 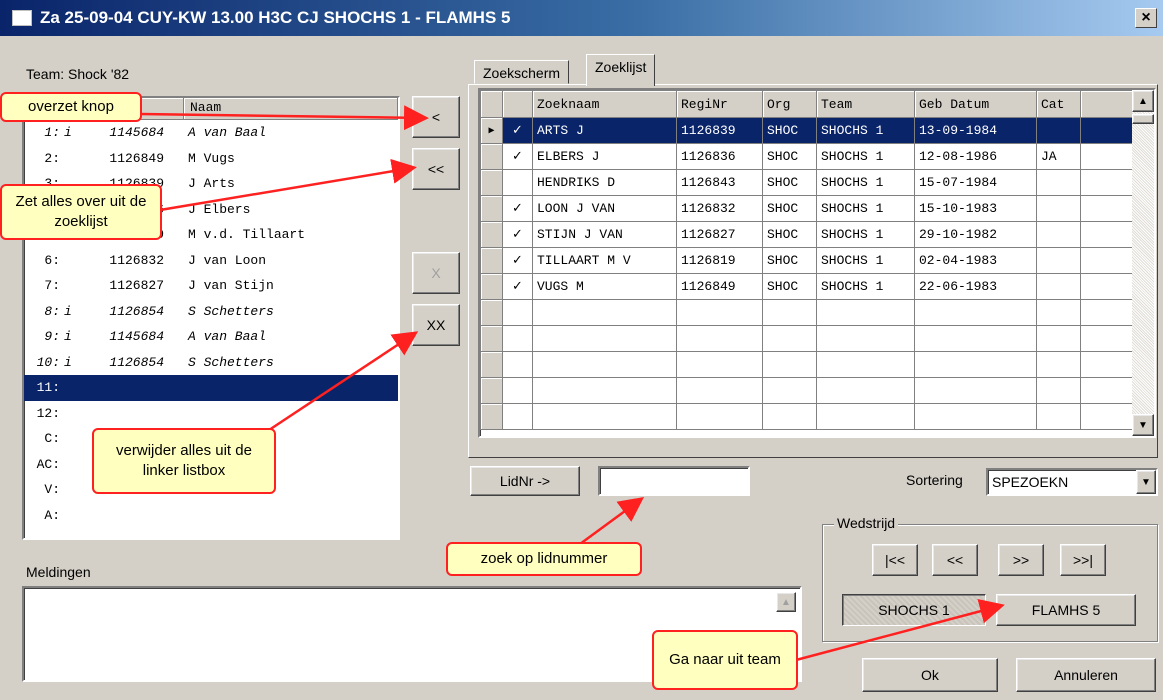 What do you see at coordinates (1021, 560) in the screenshot?
I see `next-match-button: >>` at bounding box center [1021, 560].